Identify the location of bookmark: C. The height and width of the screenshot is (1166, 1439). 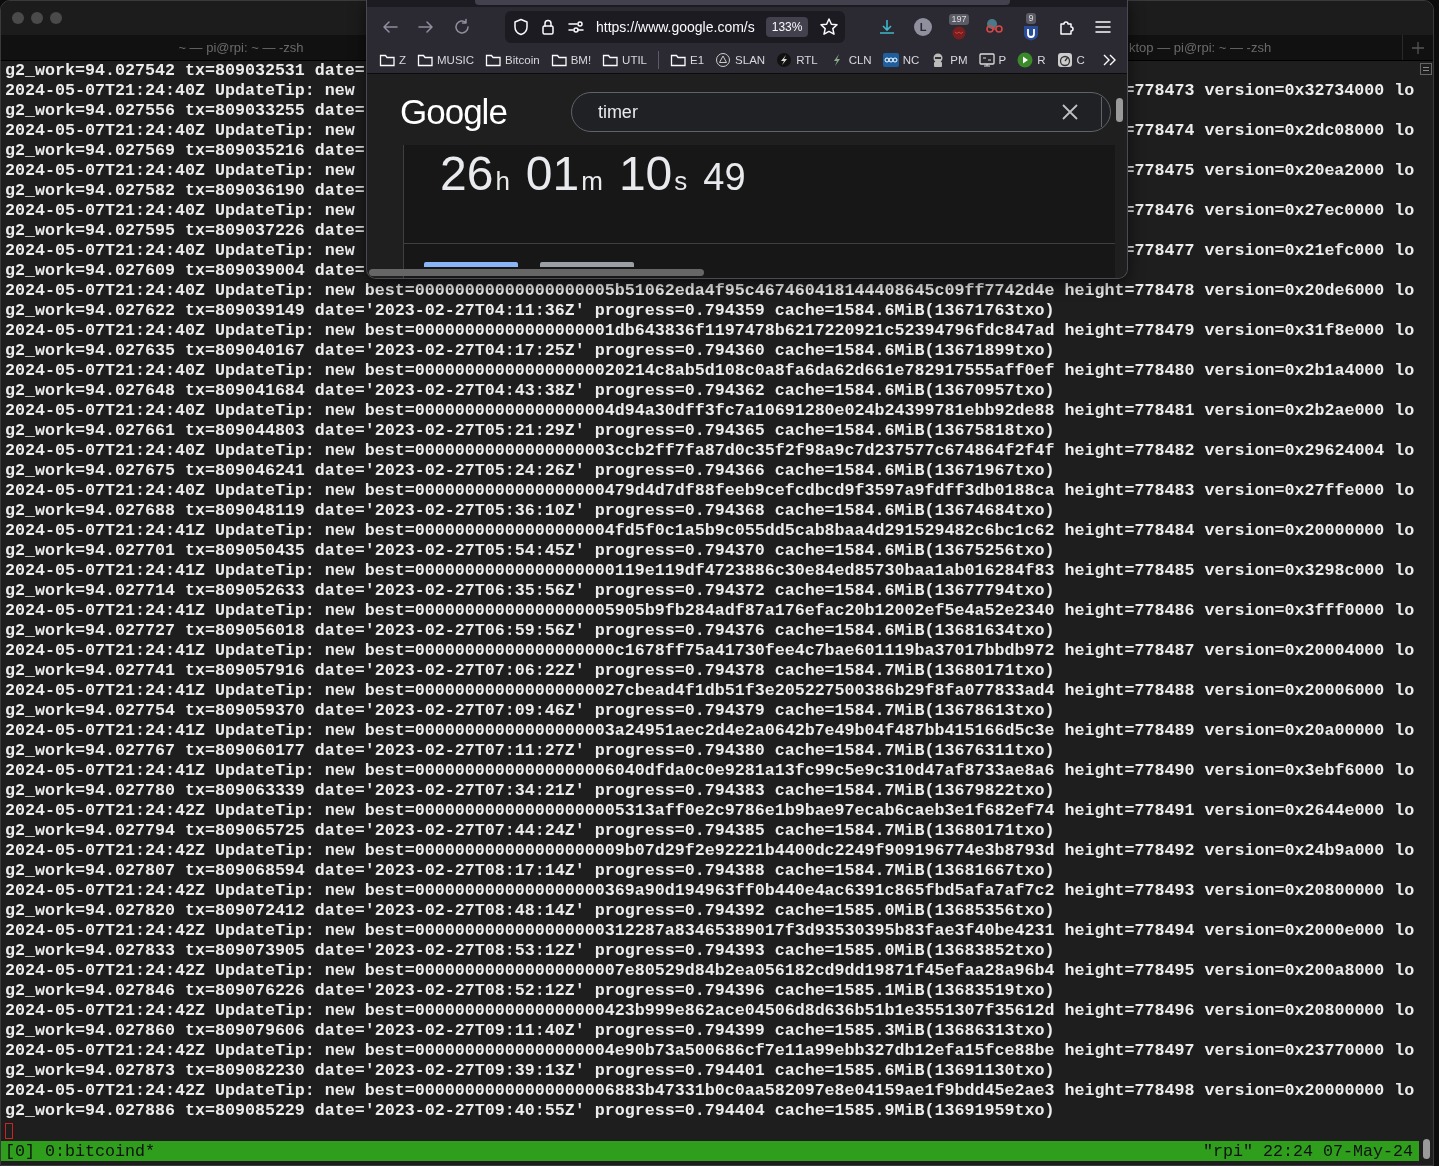
(1070, 60).